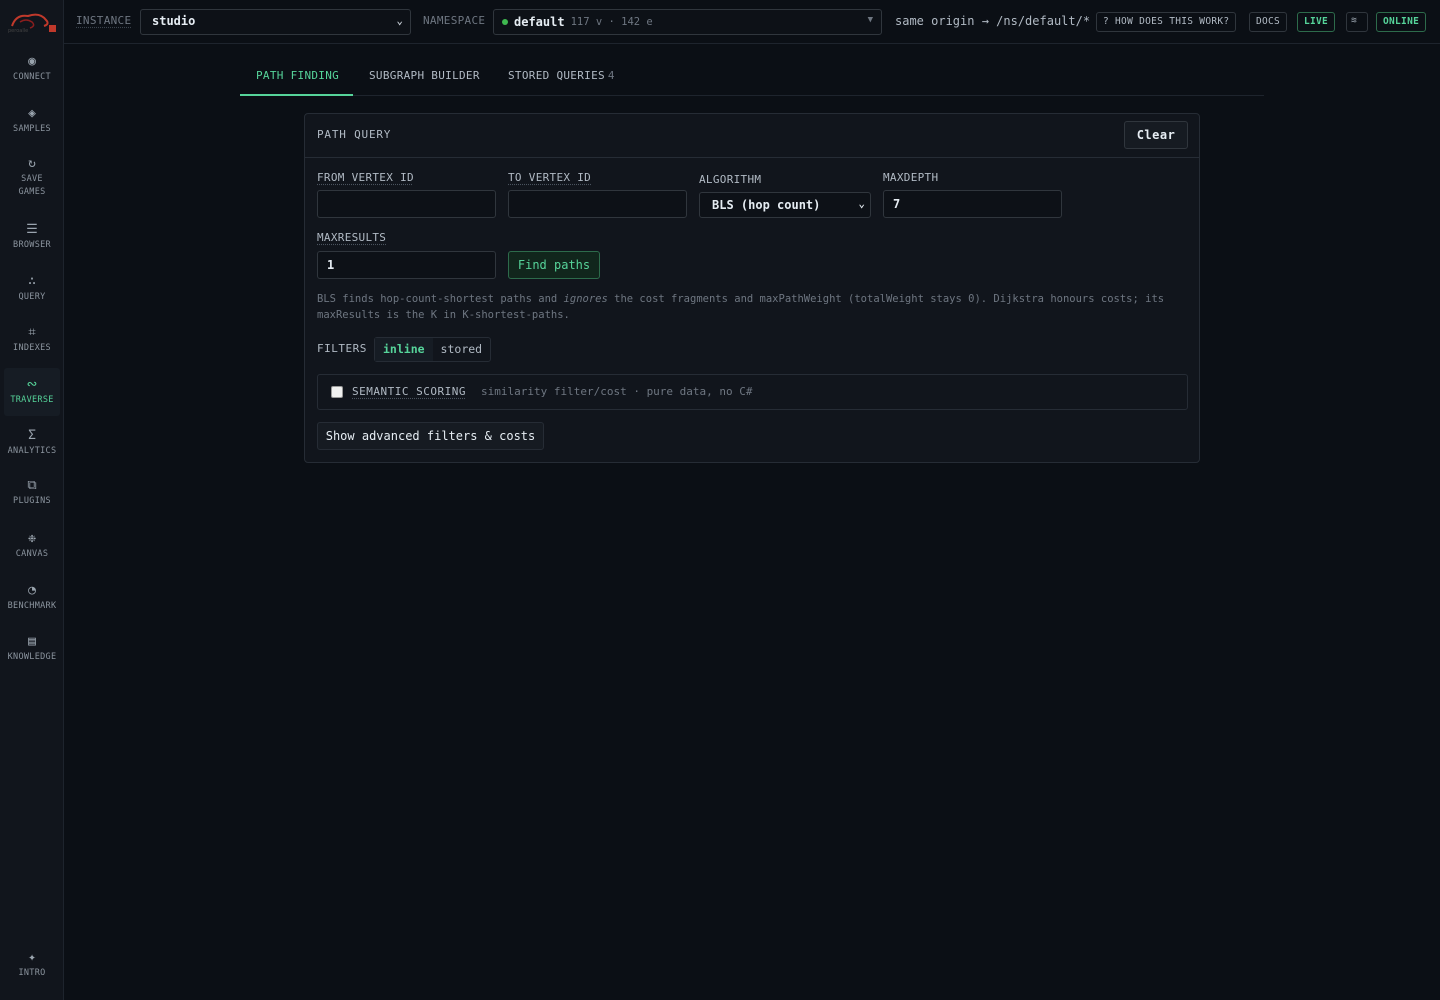 This screenshot has width=1440, height=1000. Describe the element at coordinates (766, 205) in the screenshot. I see `algorithm-value: BLS (hop count)` at that location.